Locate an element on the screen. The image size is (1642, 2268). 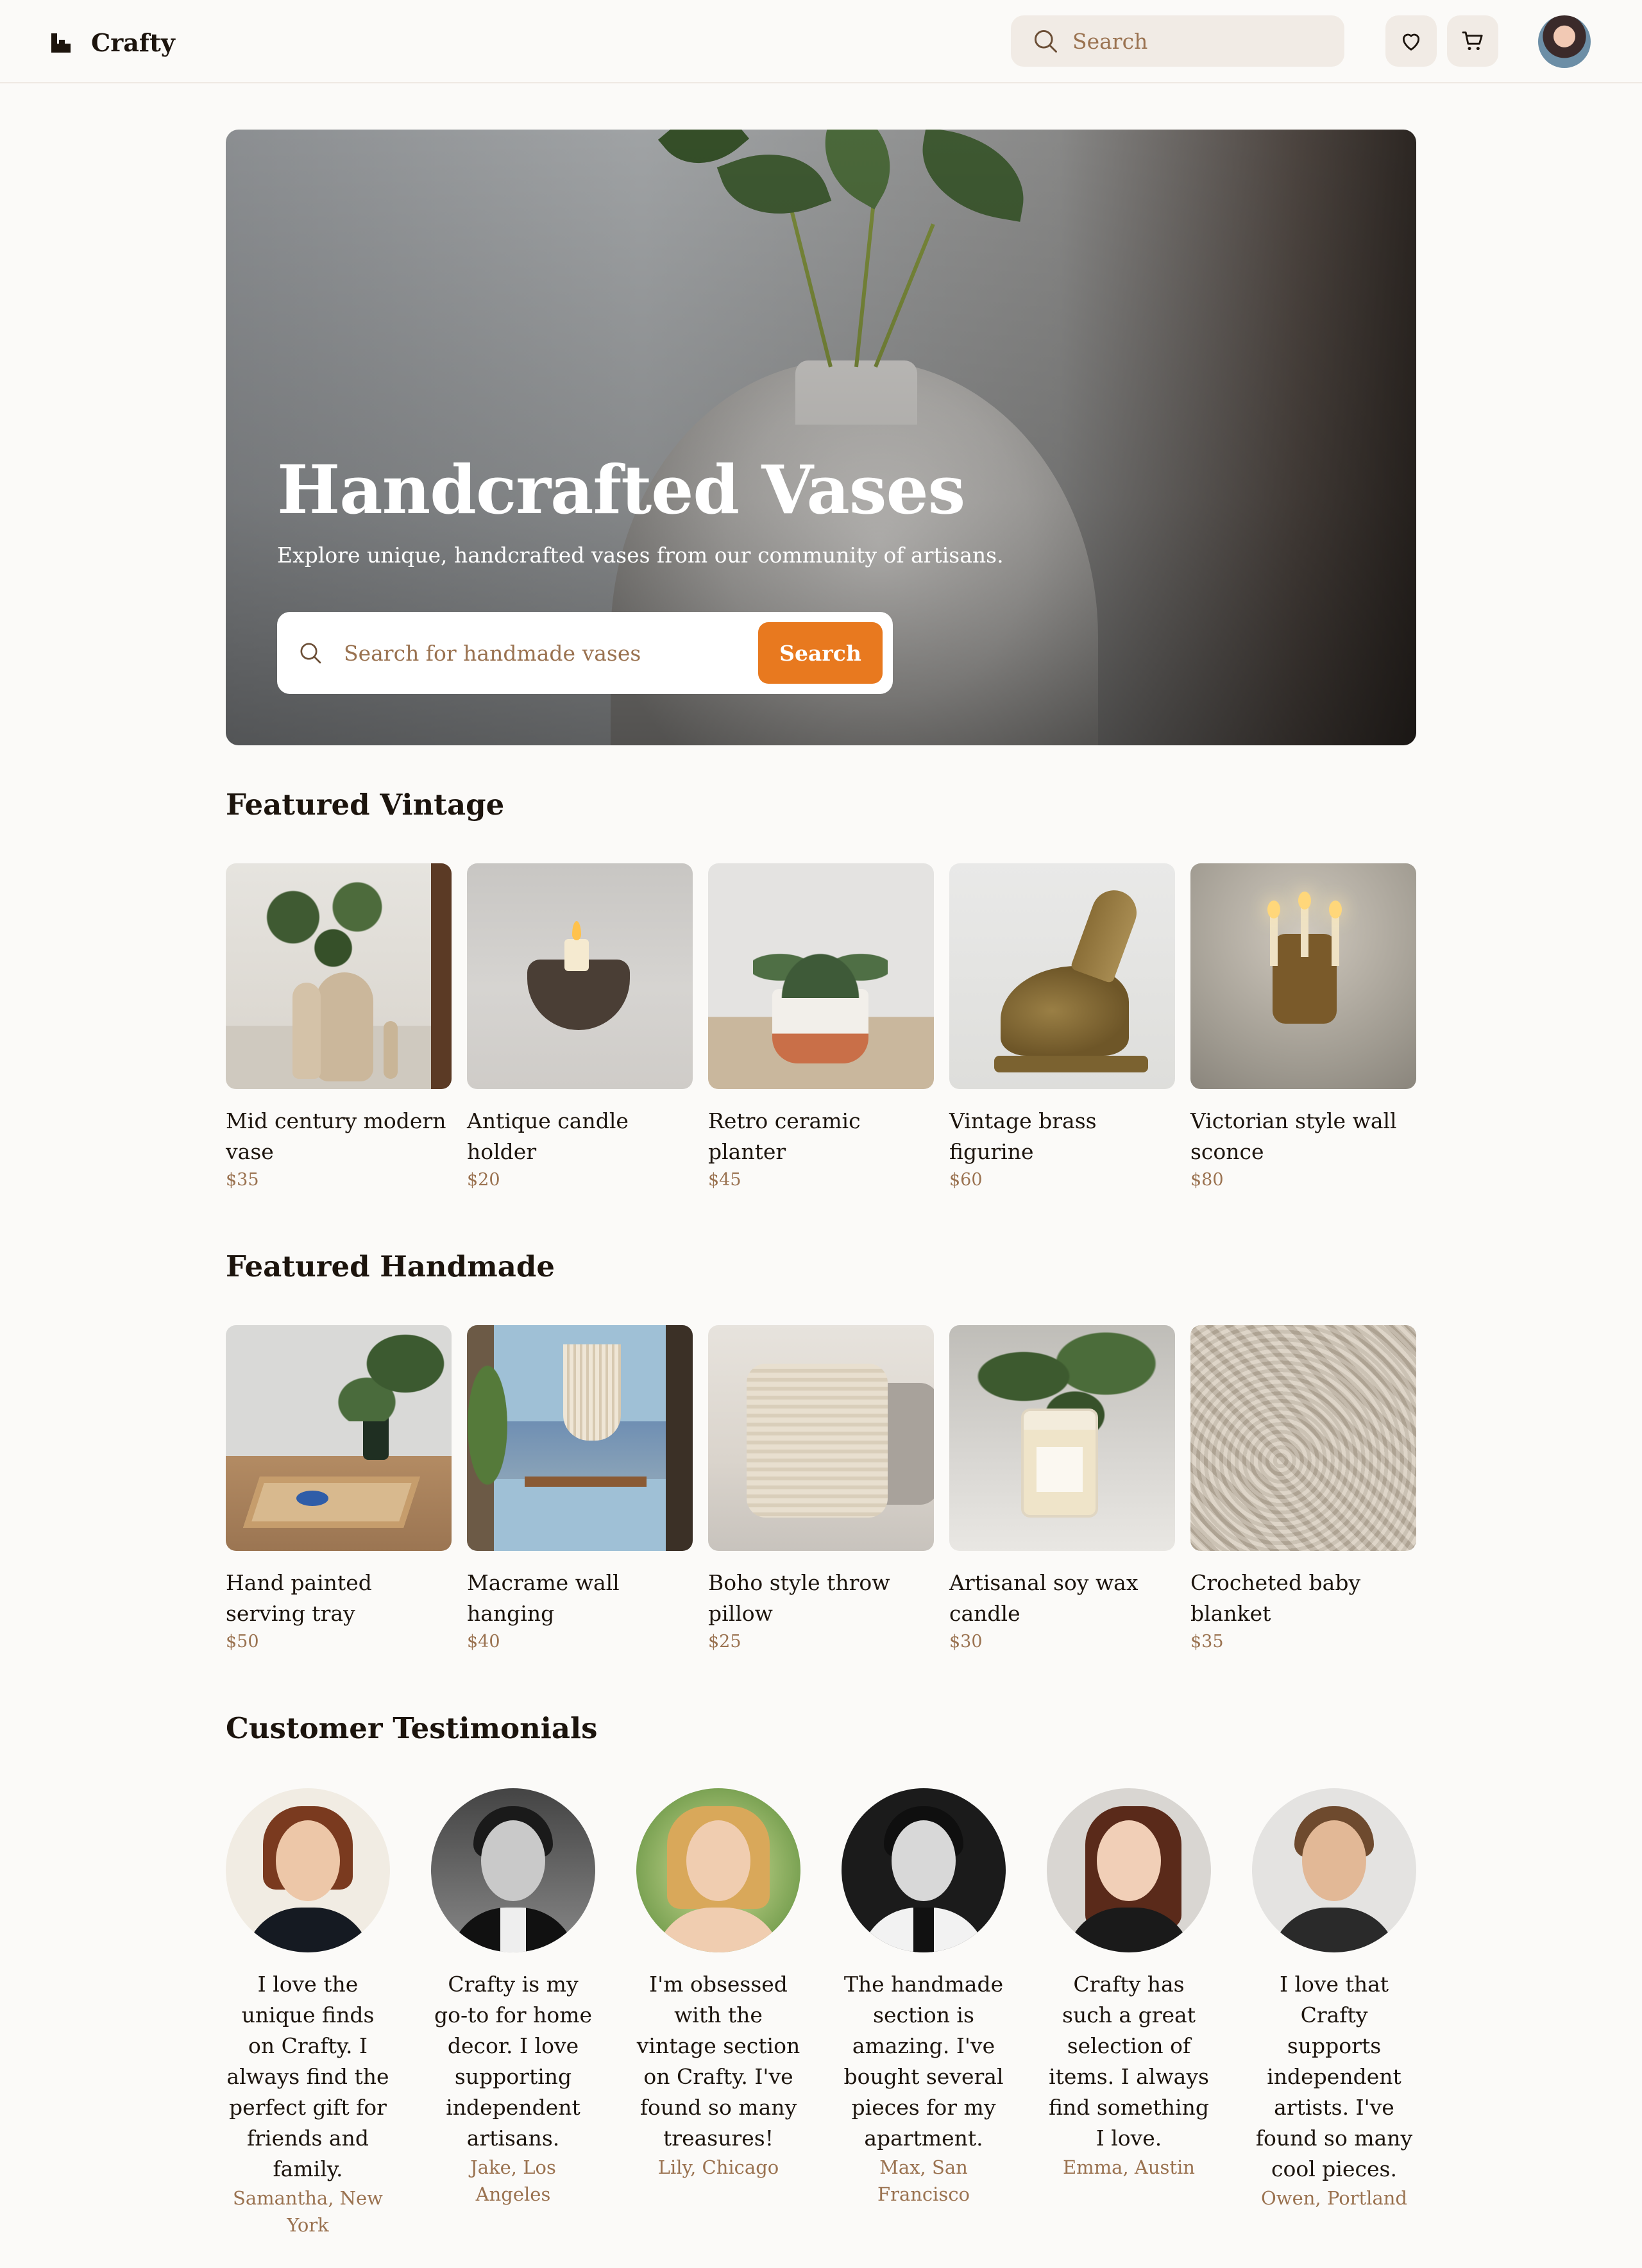
heart-icon is located at coordinates (1411, 42).